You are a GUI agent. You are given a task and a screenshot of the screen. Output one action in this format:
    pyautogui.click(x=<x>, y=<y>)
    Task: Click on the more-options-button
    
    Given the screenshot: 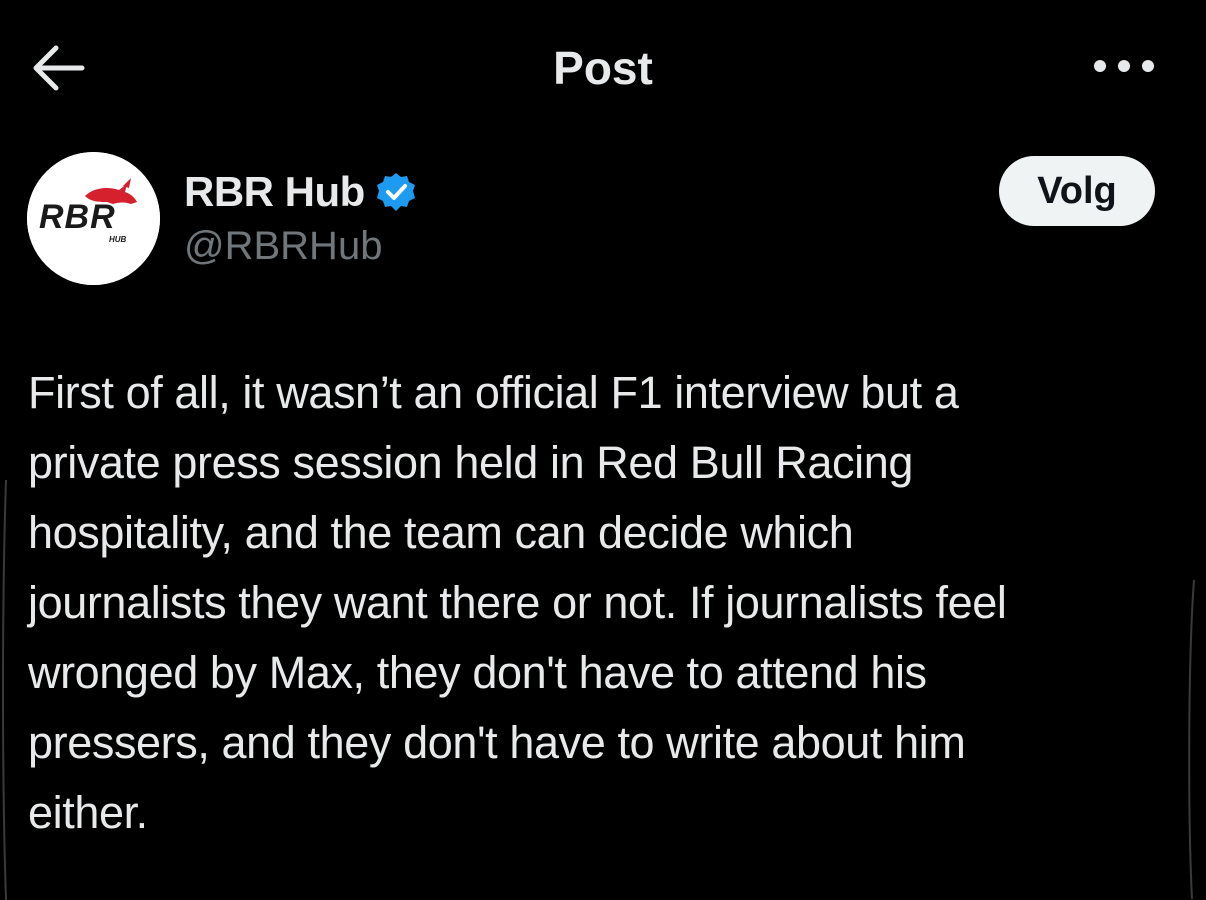 What is the action you would take?
    pyautogui.click(x=1124, y=66)
    